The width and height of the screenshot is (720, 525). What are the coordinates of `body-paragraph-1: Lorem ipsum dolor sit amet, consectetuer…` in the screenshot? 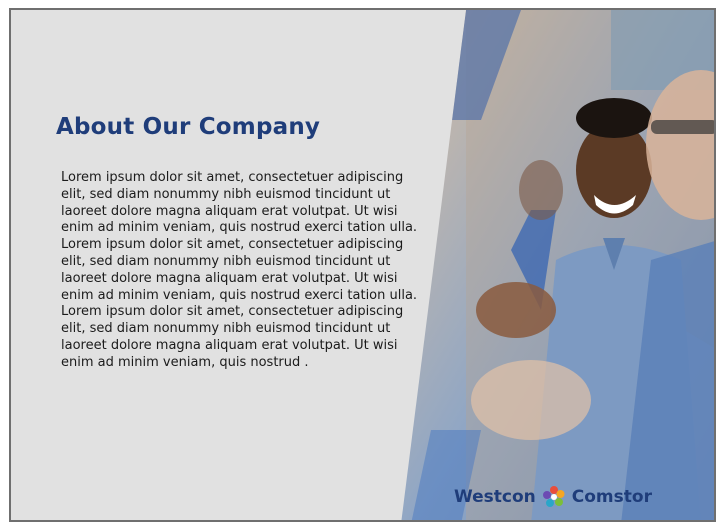 It's located at (239, 236).